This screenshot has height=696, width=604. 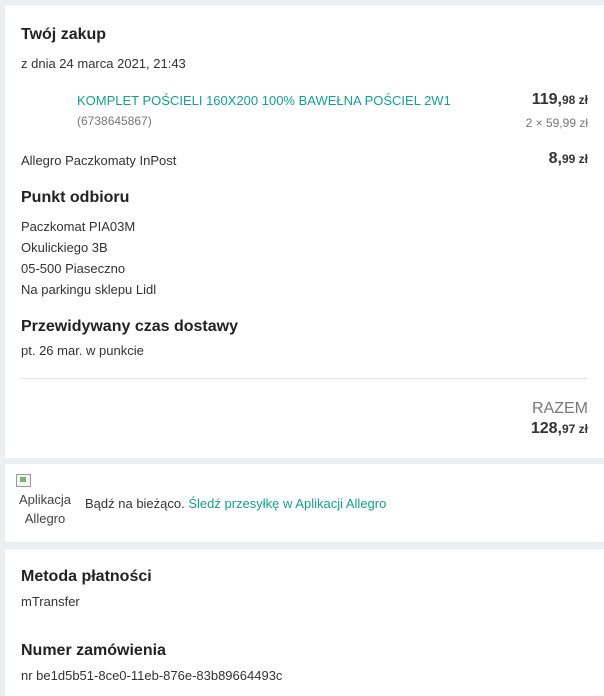 I want to click on payment-title: Metoda płatności, so click(x=86, y=576).